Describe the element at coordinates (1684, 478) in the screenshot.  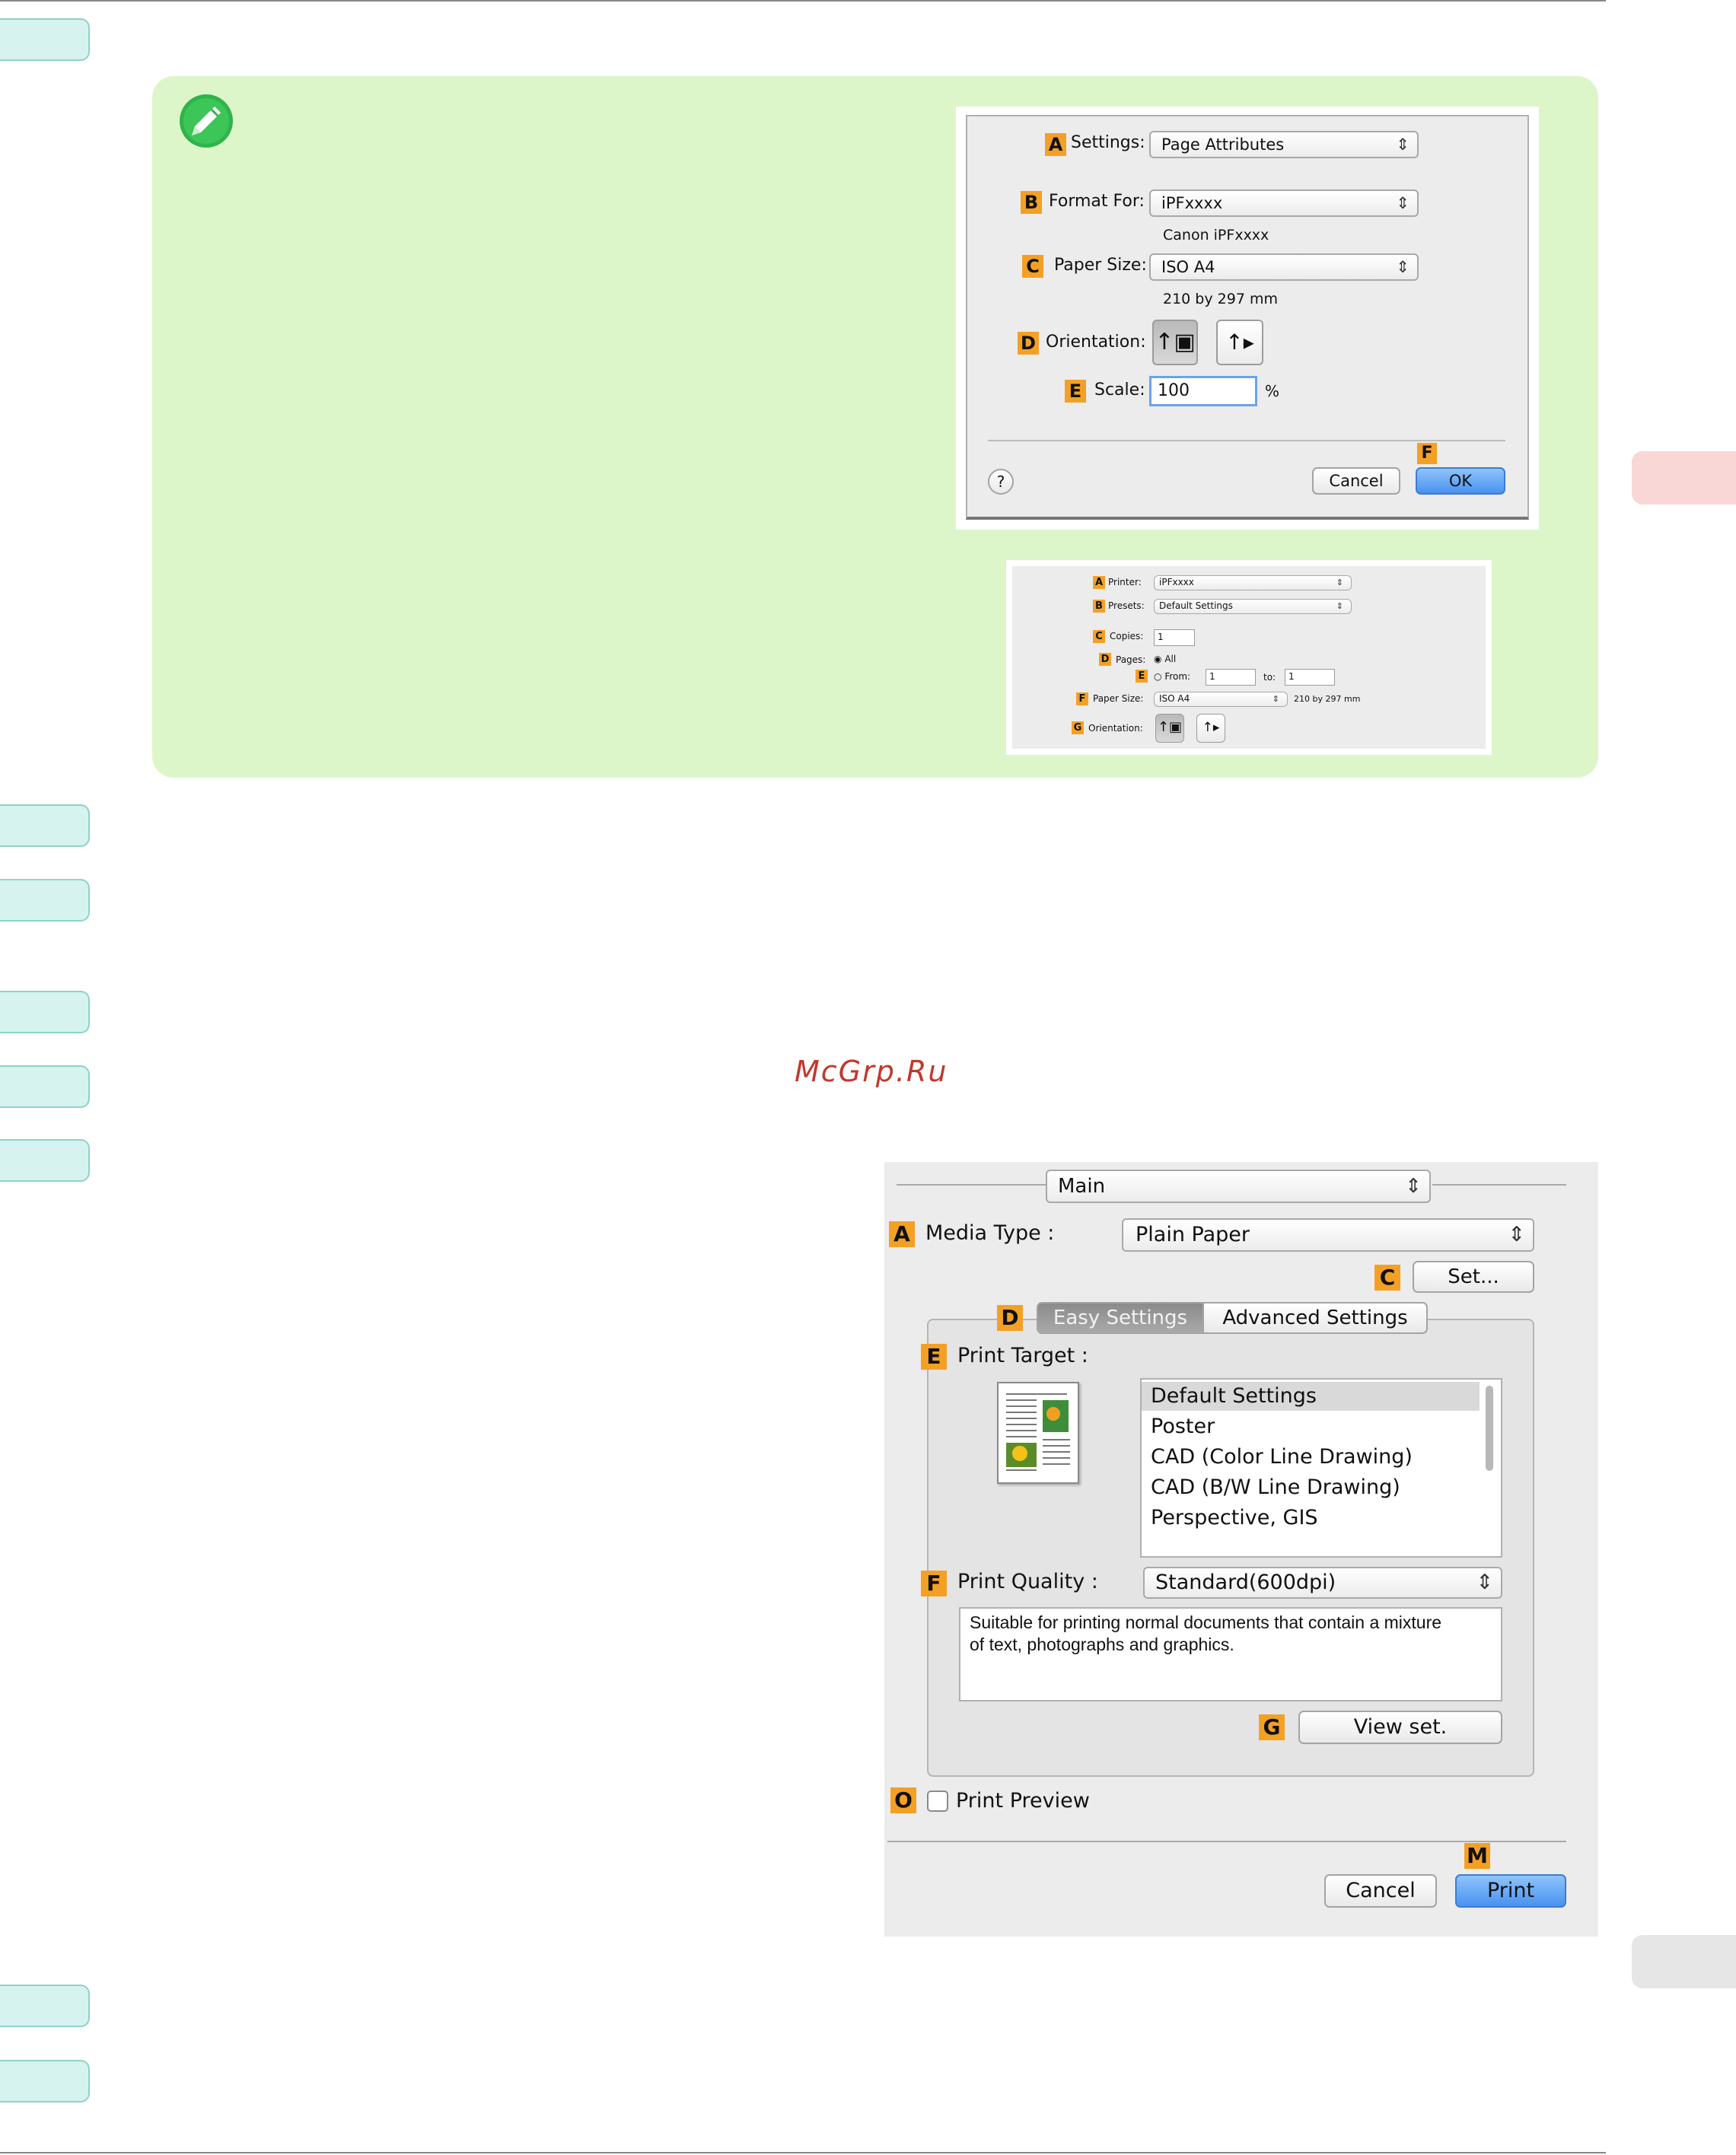
I see `side-chapter-tab` at that location.